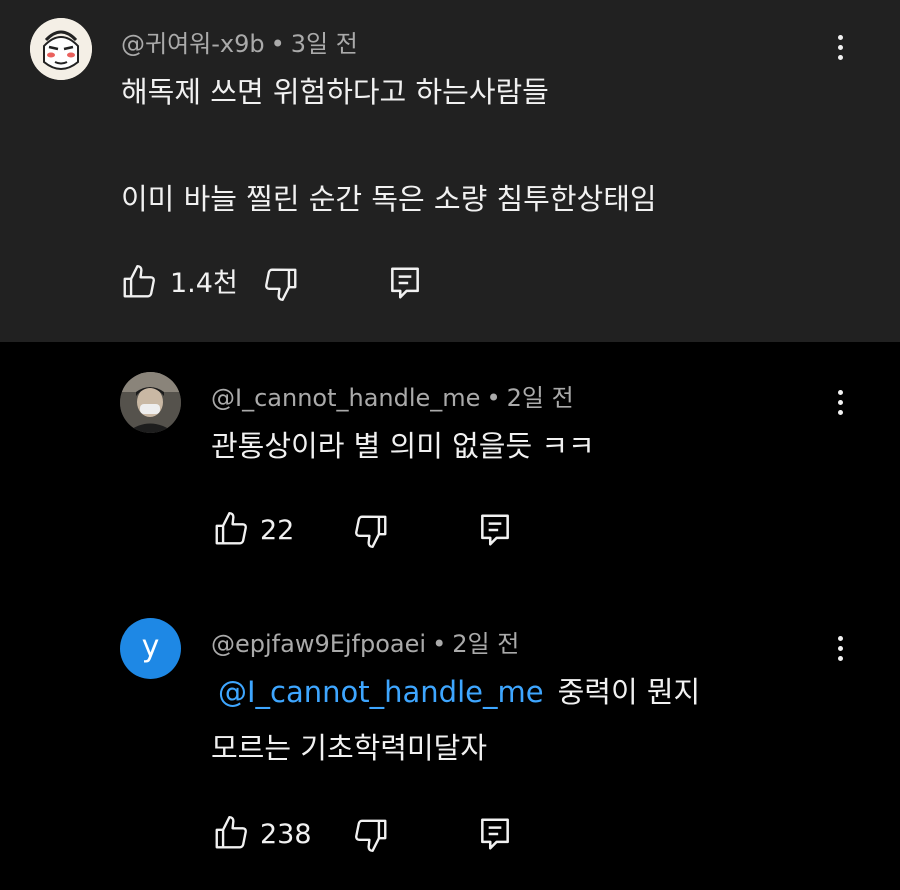  I want to click on comment-text-line: @I_cannot_handle_me 중력이 뭔지, so click(459, 692).